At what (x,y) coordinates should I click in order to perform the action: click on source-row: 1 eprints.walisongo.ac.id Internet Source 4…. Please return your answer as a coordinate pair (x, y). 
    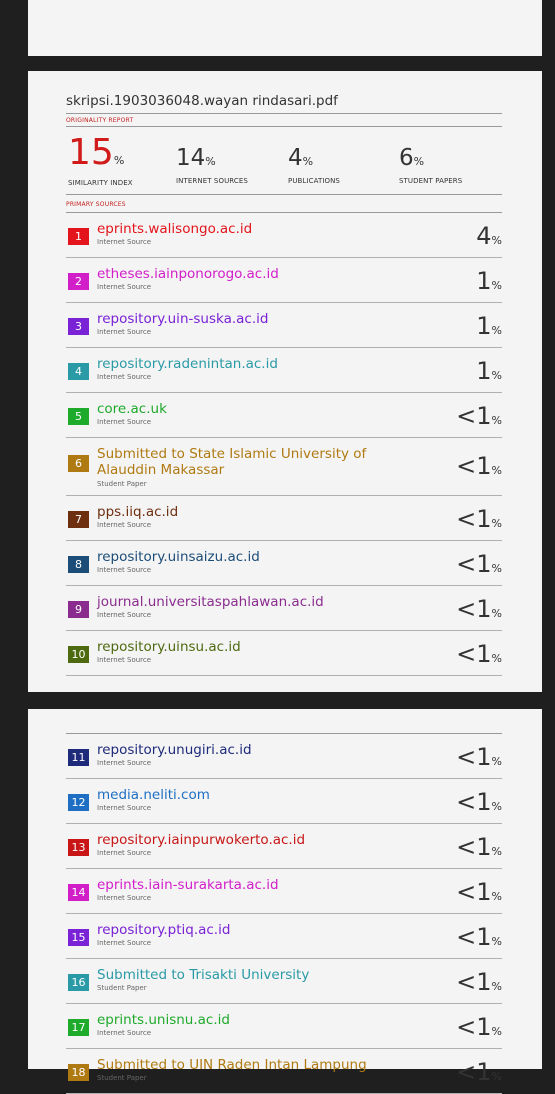
    Looking at the image, I should click on (284, 235).